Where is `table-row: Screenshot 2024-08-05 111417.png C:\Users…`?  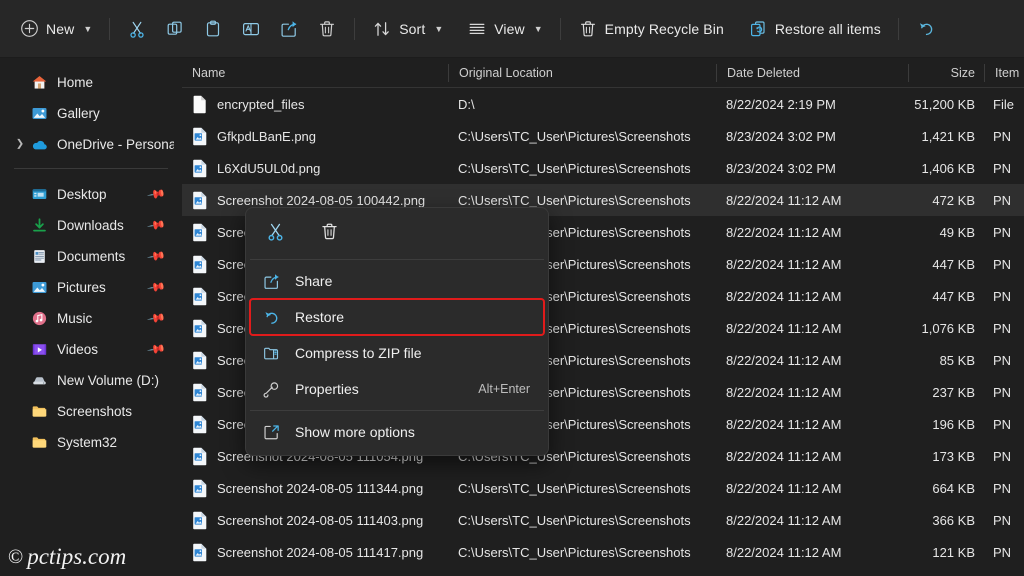 table-row: Screenshot 2024-08-05 111417.png C:\Users… is located at coordinates (603, 552).